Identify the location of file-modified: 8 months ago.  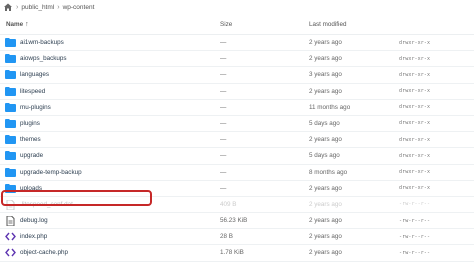
(328, 172).